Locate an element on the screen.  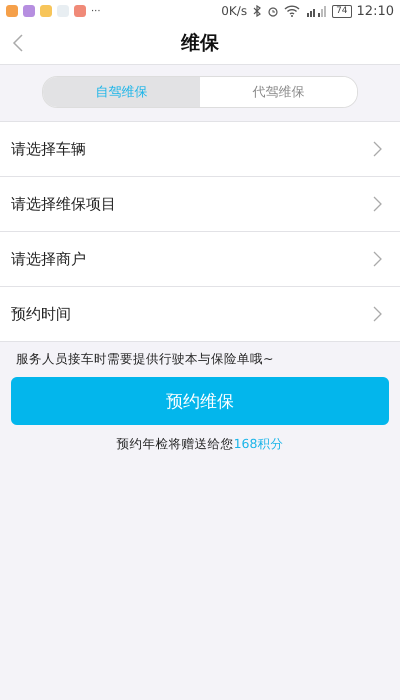
reward-points: 168积分 is located at coordinates (259, 443).